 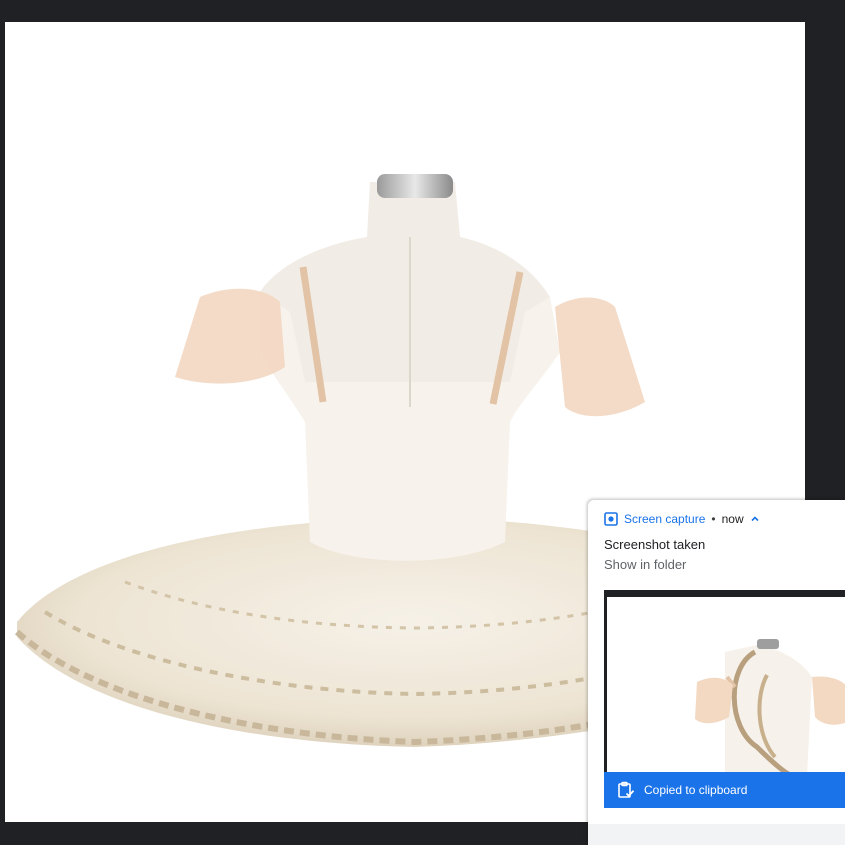 What do you see at coordinates (611, 519) in the screenshot?
I see `screen-capture-icon` at bounding box center [611, 519].